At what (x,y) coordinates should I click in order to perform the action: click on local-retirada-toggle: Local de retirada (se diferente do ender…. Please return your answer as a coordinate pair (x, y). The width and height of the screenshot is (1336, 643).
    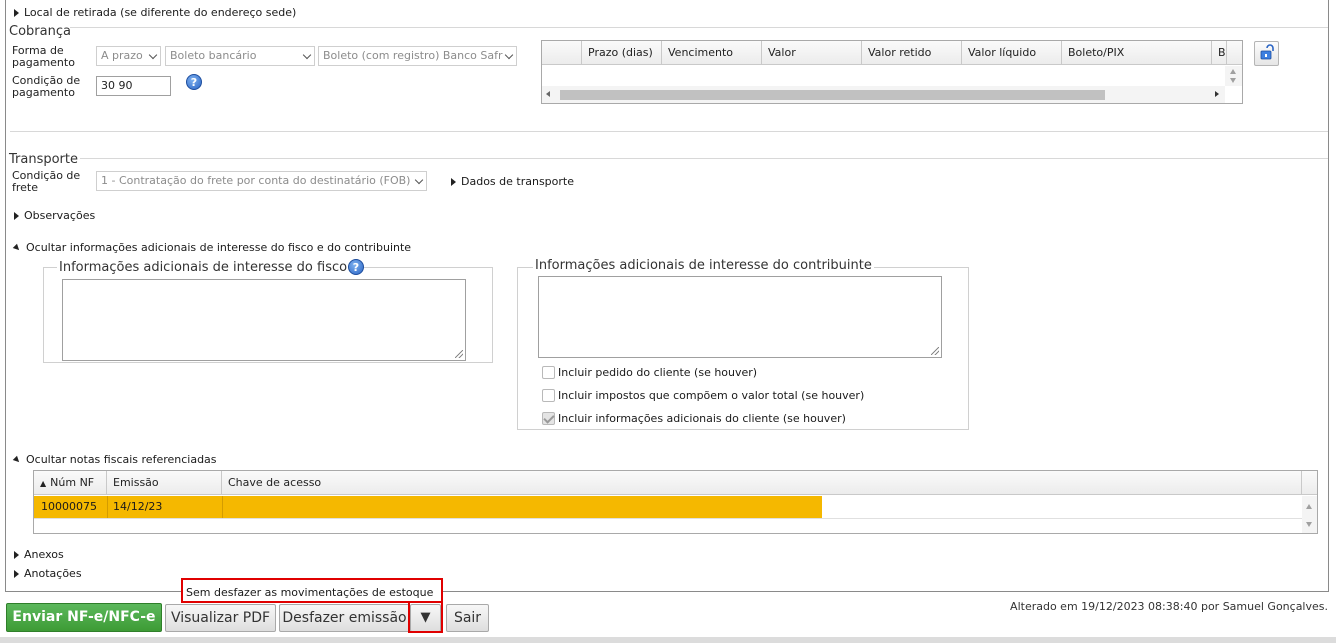
    Looking at the image, I should click on (155, 12).